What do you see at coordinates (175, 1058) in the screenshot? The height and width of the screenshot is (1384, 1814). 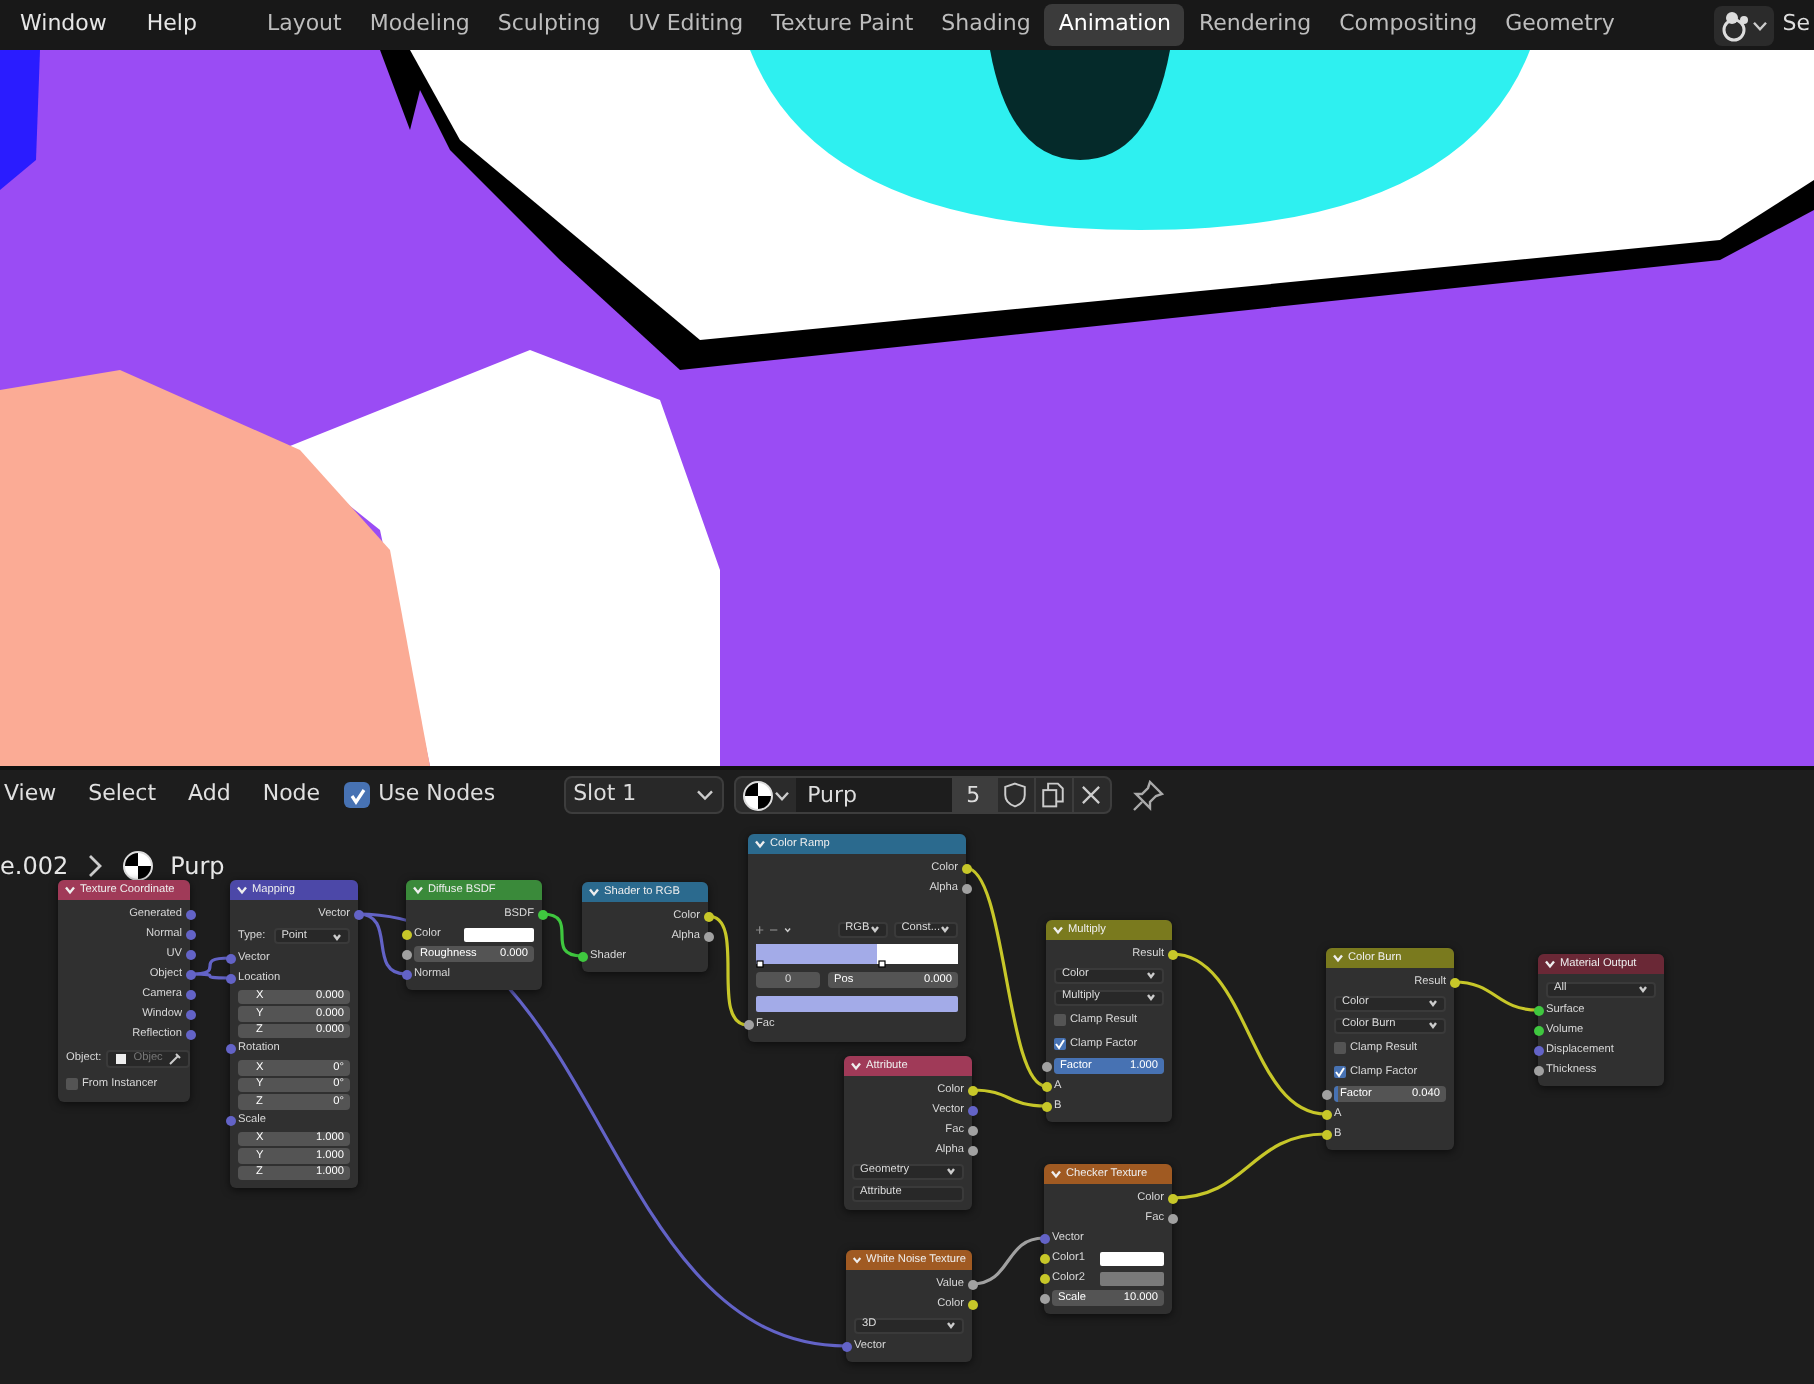 I see `eyedropper-icon` at bounding box center [175, 1058].